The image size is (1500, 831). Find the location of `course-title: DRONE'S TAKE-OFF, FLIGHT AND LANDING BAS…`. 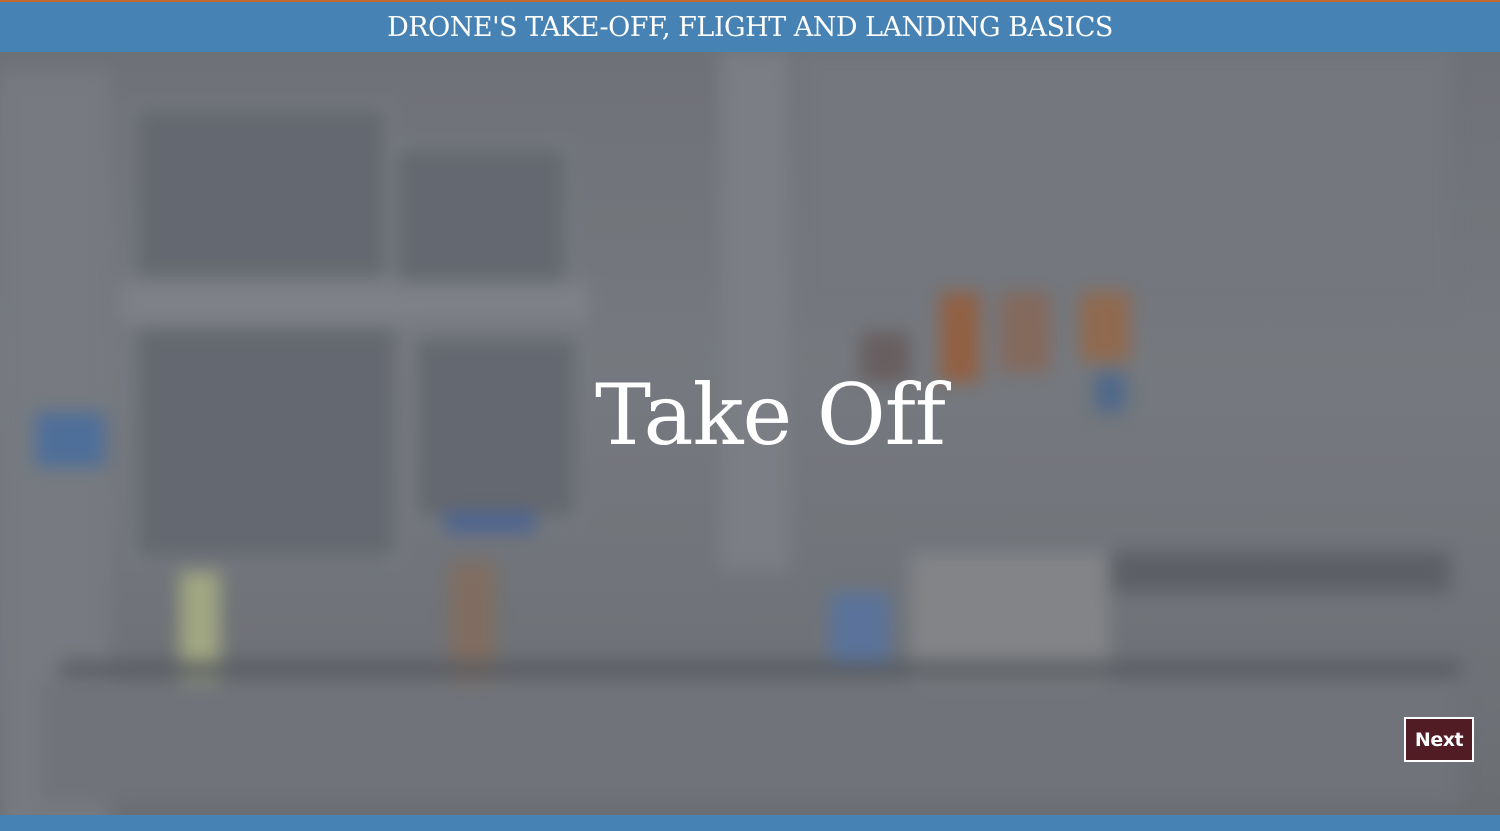

course-title: DRONE'S TAKE-OFF, FLIGHT AND LANDING BAS… is located at coordinates (750, 27).